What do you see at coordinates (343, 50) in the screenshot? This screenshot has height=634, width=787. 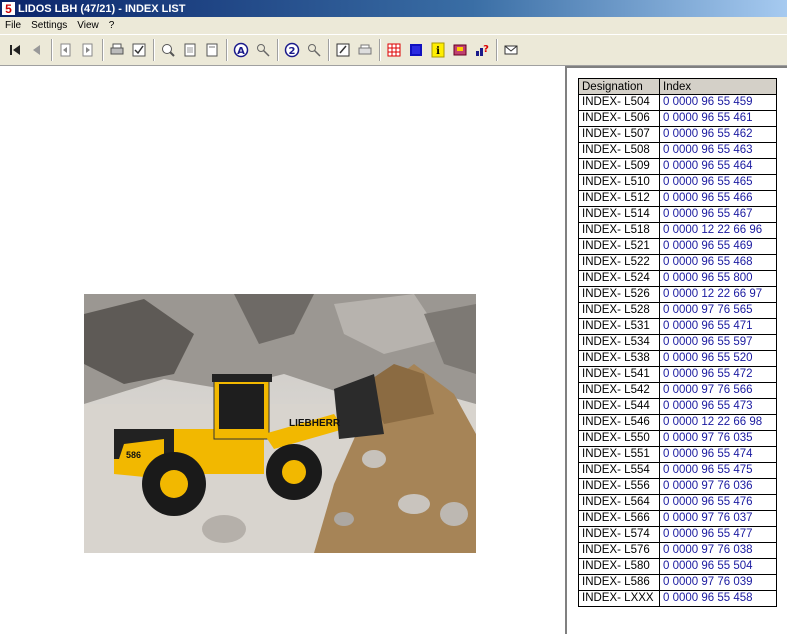 I see `edit-icon` at bounding box center [343, 50].